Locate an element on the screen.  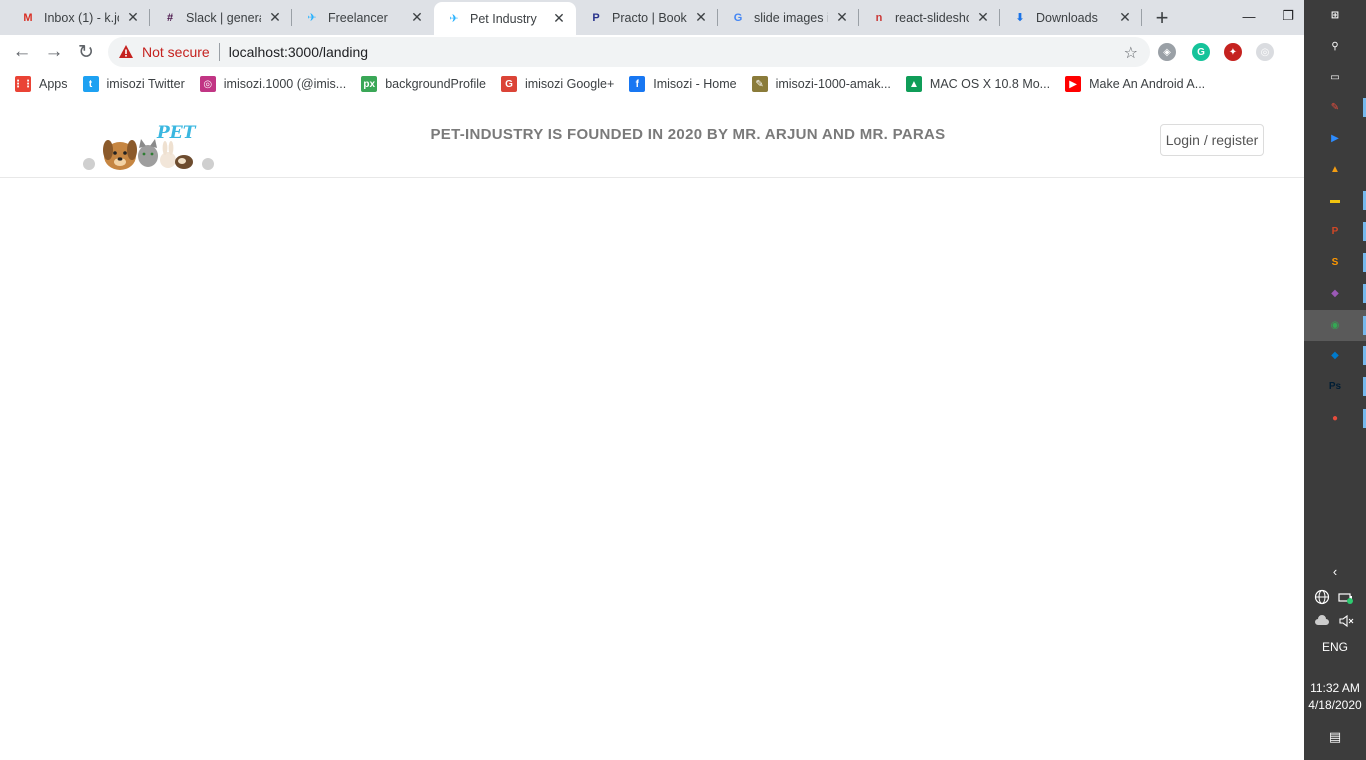
security-status: Not secure is located at coordinates (176, 52).